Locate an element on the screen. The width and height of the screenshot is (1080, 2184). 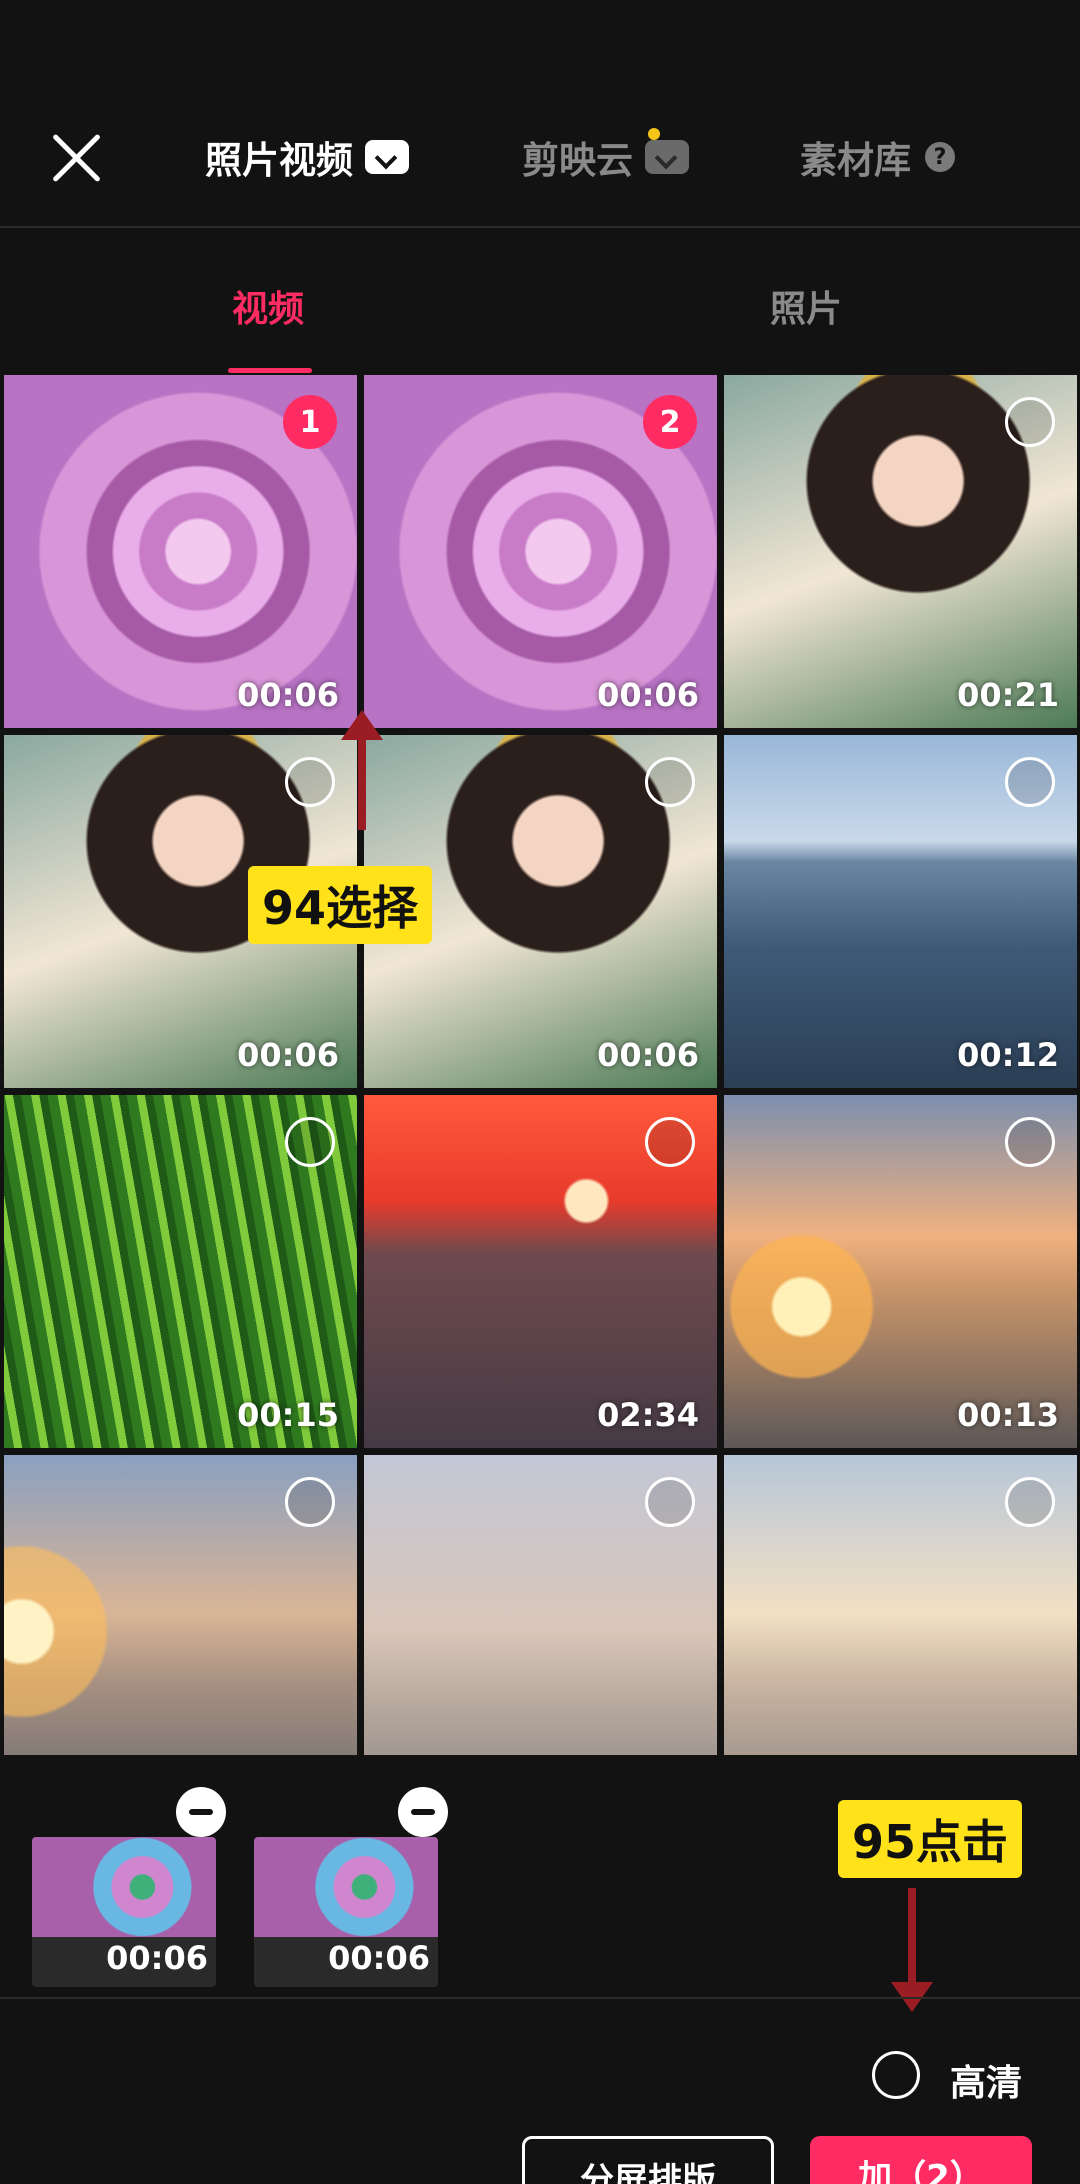
close-icon is located at coordinates (76, 158).